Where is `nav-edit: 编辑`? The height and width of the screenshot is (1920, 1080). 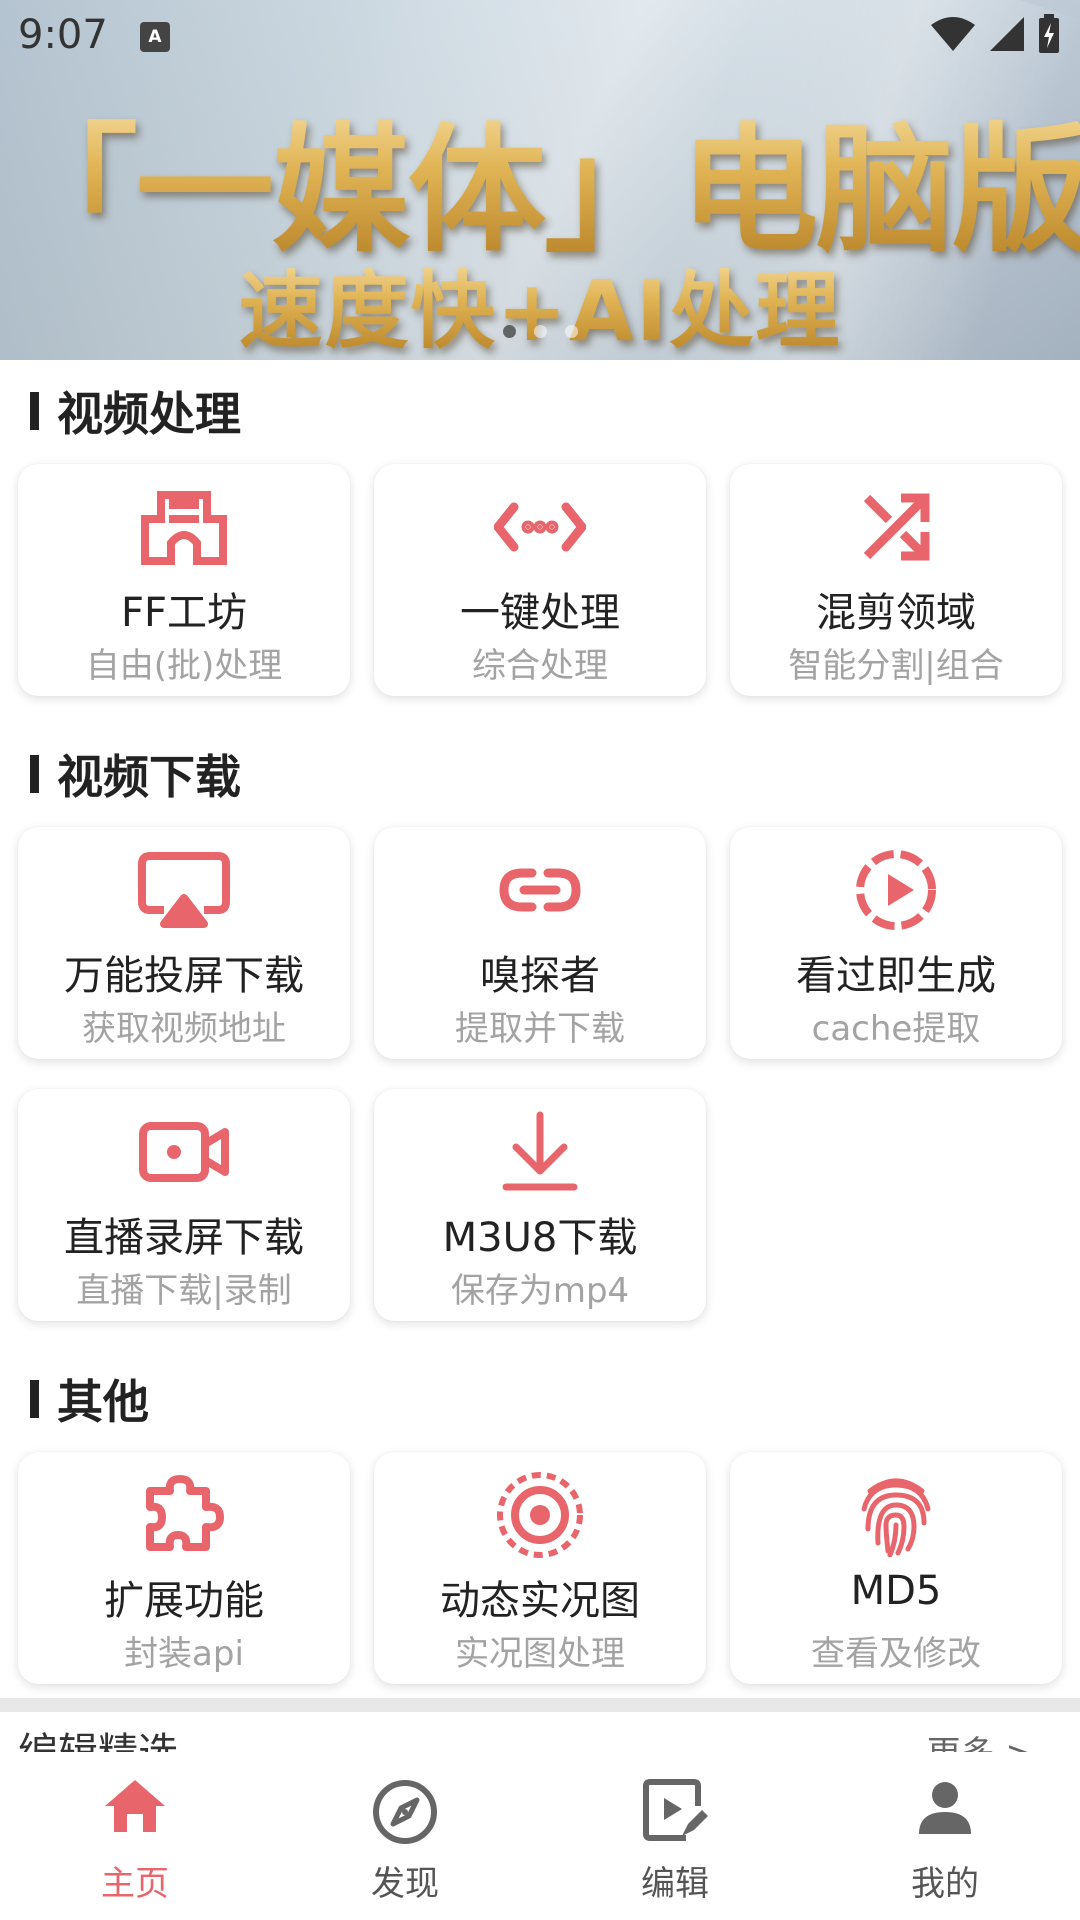
nav-edit: 编辑 is located at coordinates (675, 1836).